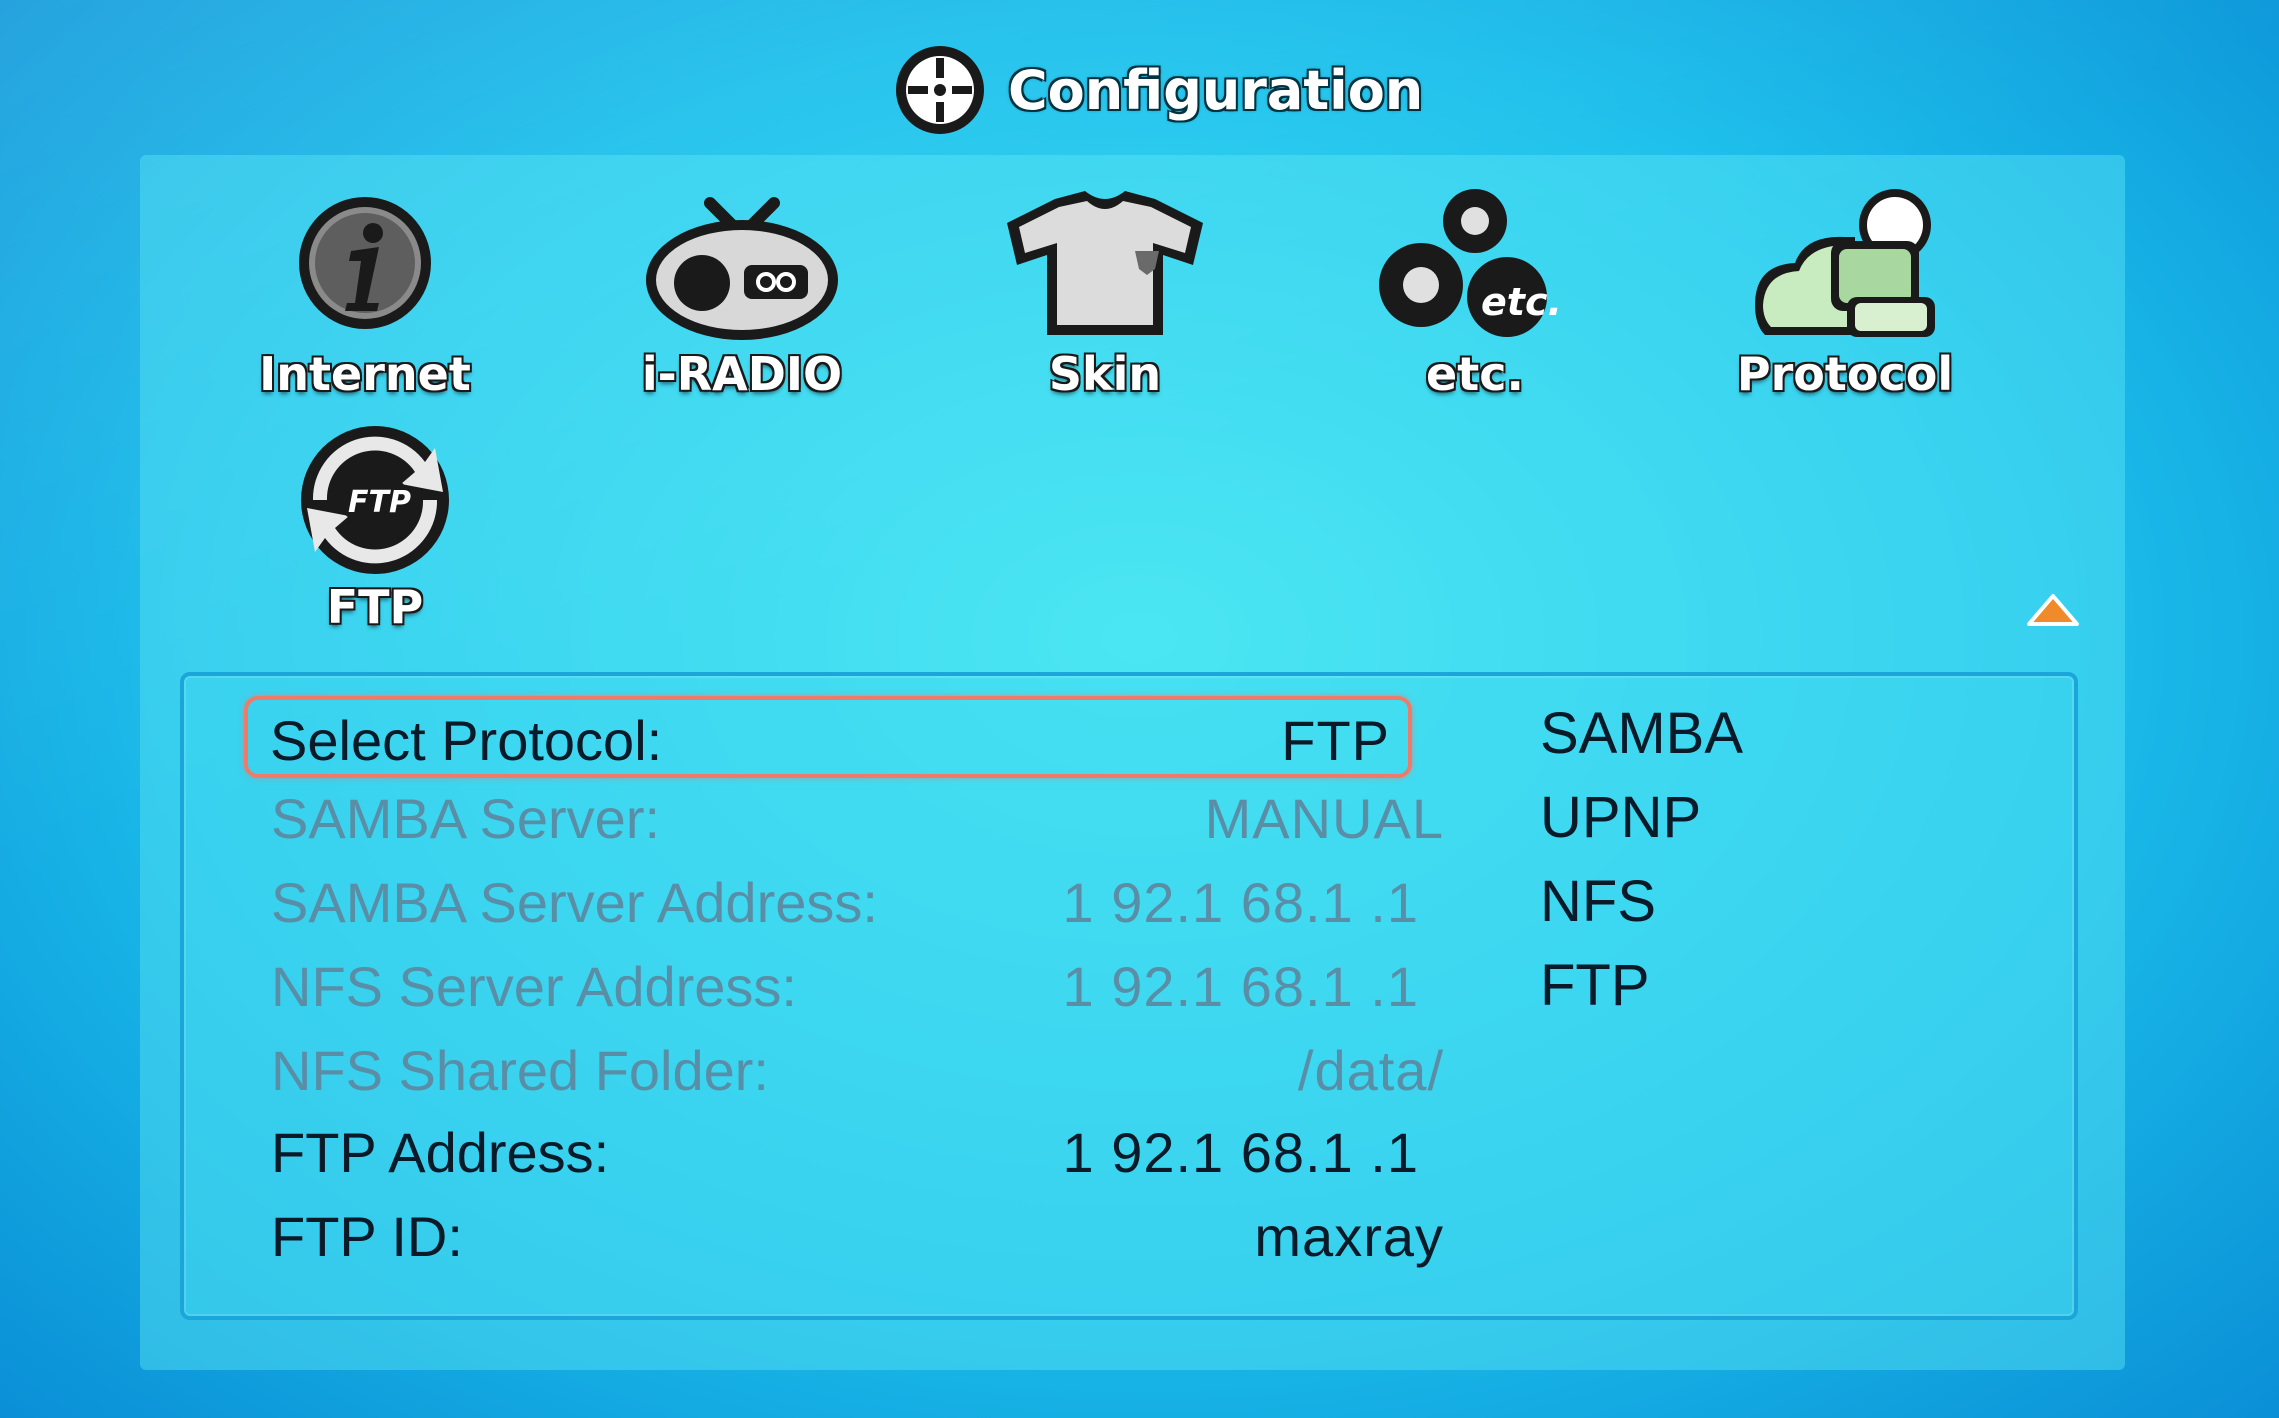  I want to click on menu-item-internet: Internet, so click(365, 300).